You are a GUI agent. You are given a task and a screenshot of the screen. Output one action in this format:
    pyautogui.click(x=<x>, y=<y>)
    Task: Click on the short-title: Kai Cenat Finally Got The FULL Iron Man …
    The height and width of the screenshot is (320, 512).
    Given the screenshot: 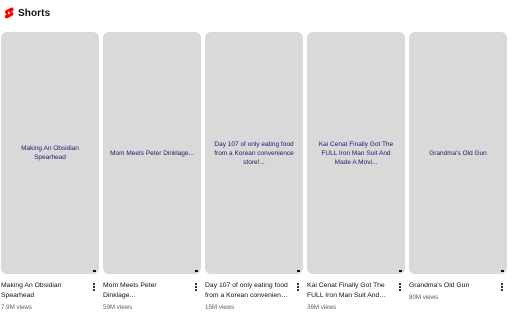 What is the action you would take?
    pyautogui.click(x=350, y=291)
    